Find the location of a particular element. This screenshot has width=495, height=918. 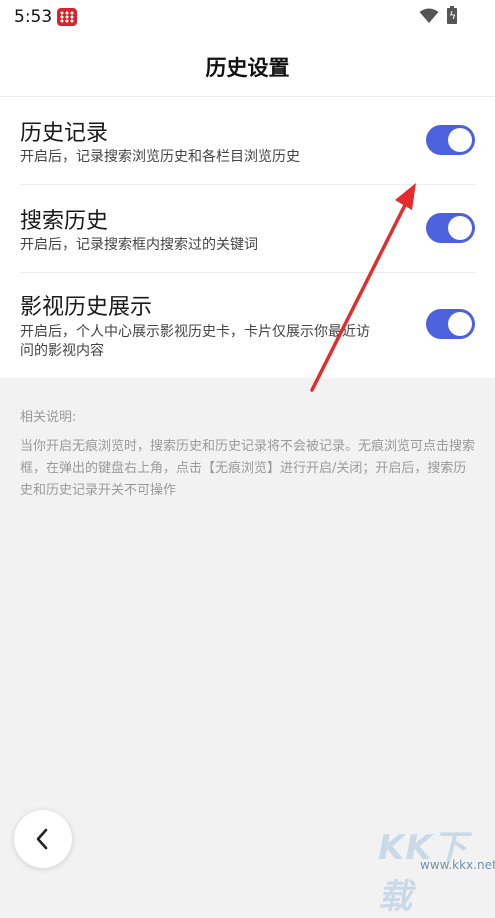

back-button is located at coordinates (43, 839).